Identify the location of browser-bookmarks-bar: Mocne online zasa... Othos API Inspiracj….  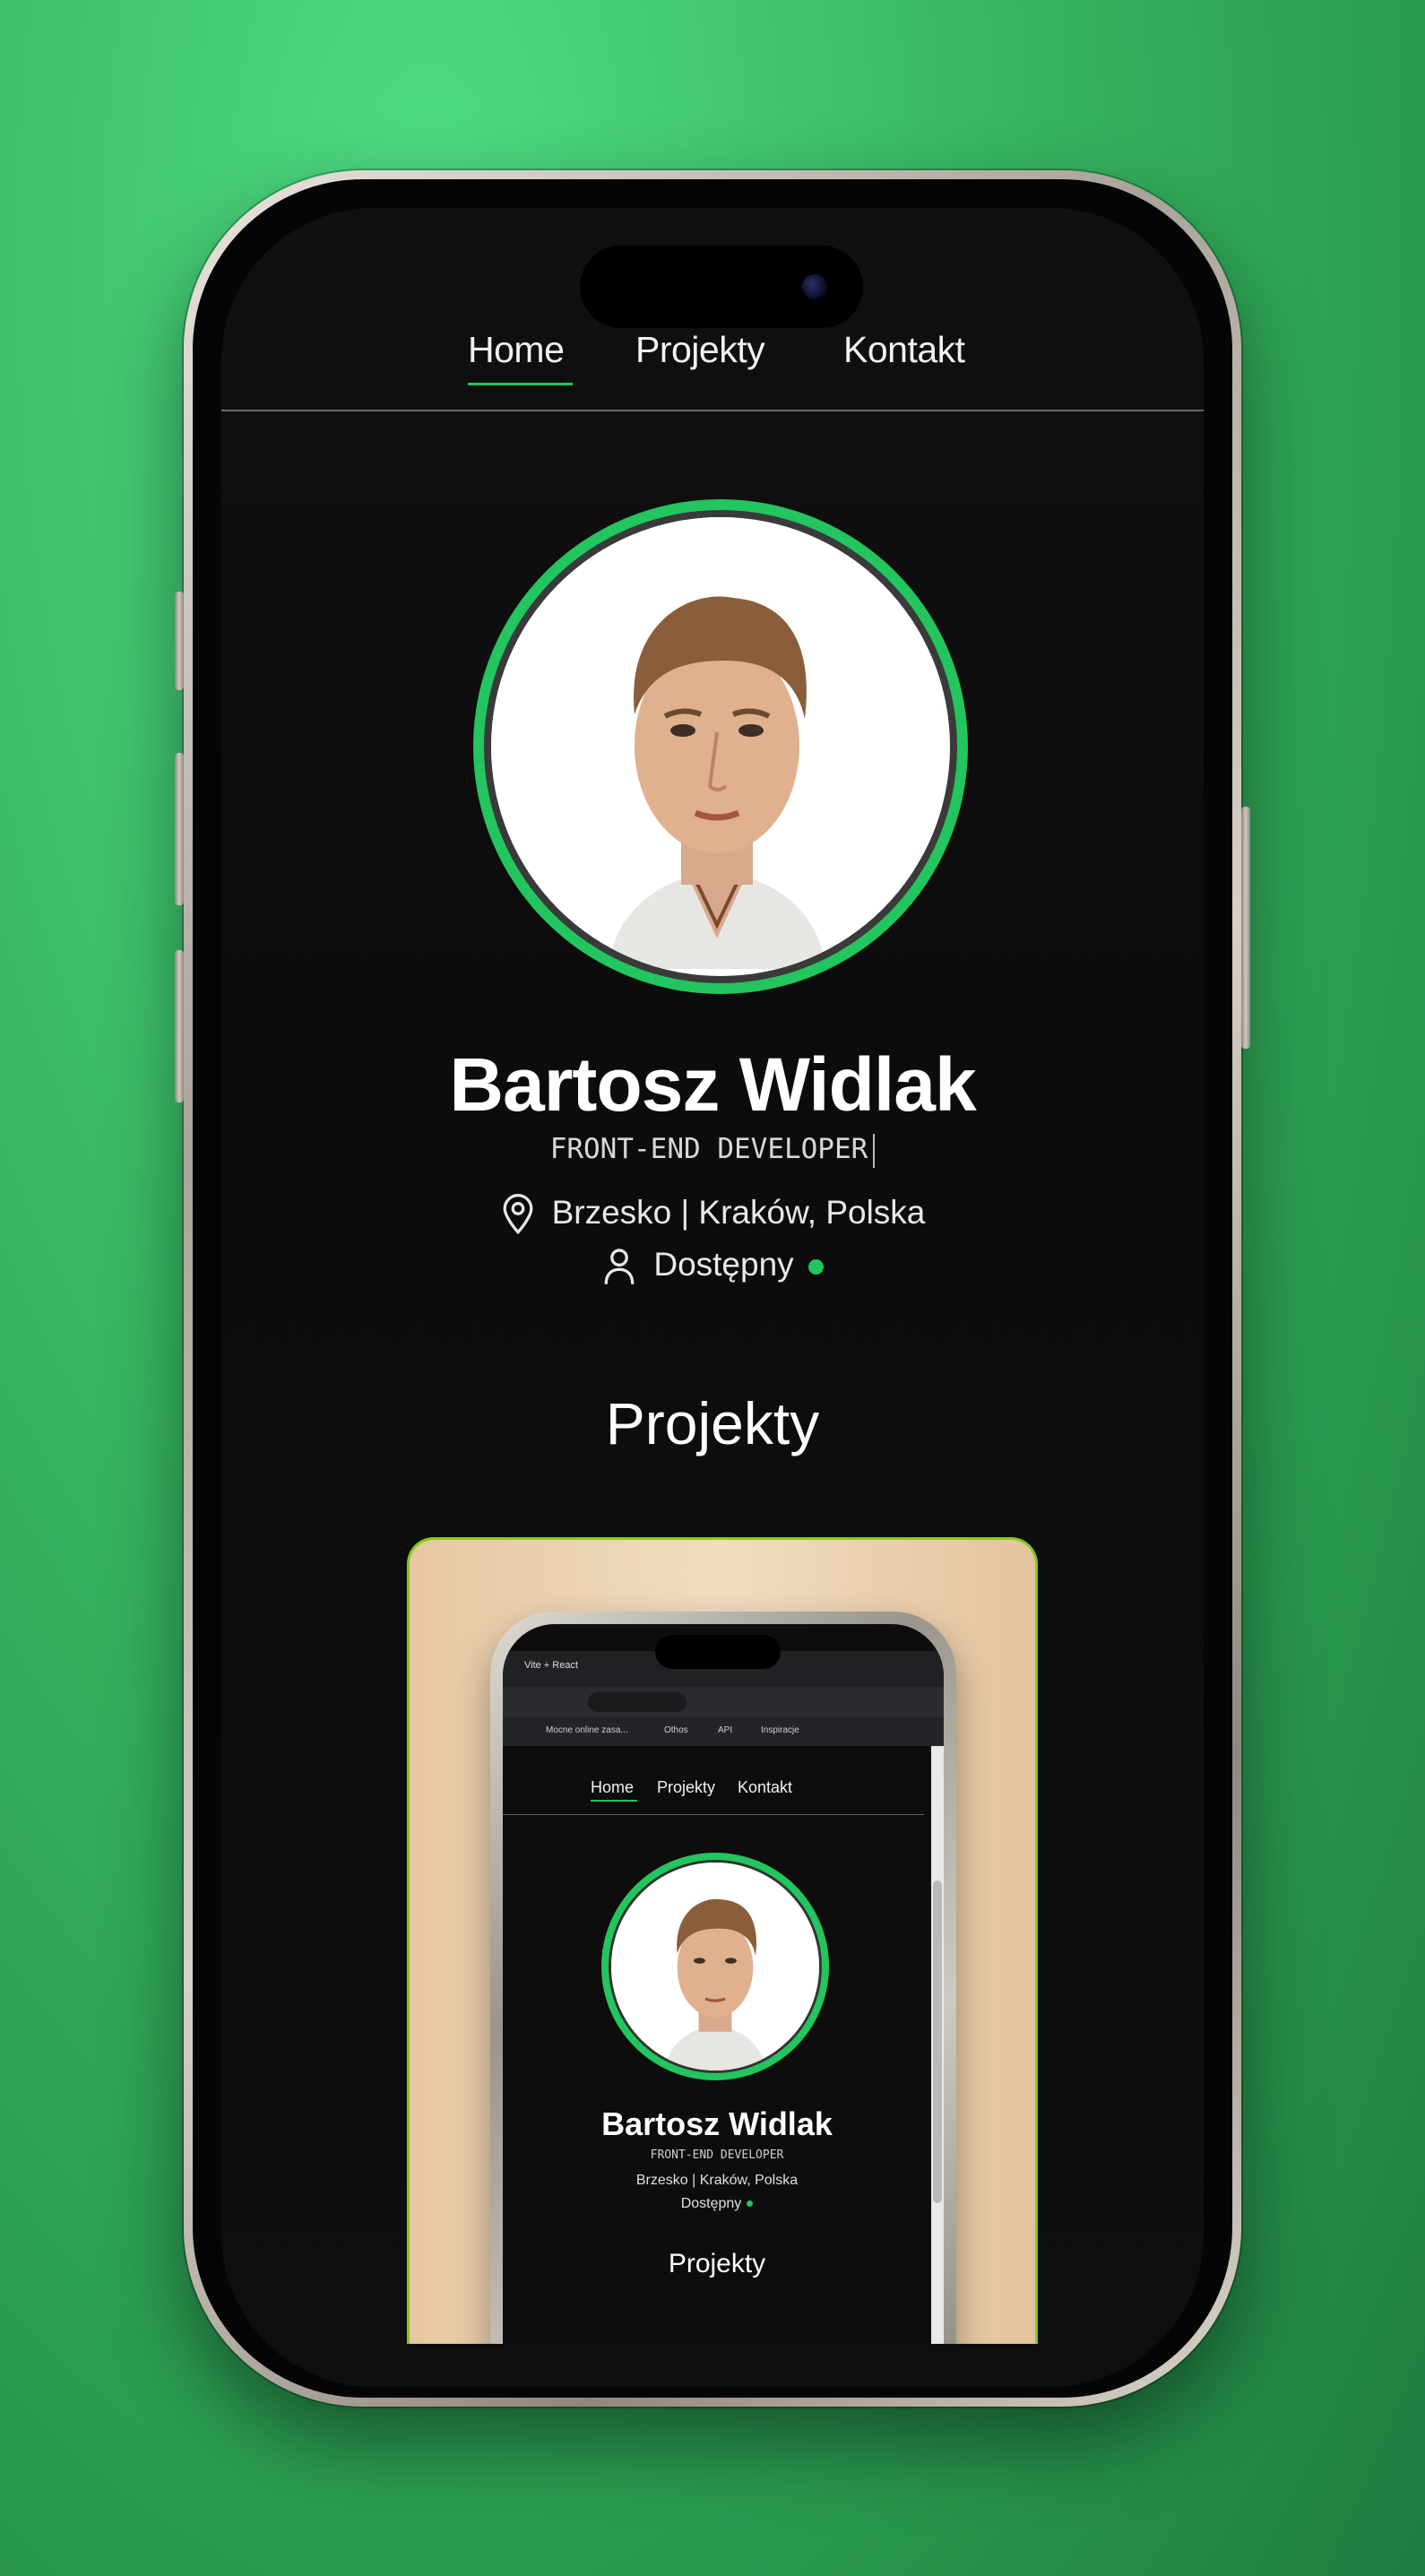
(723, 1731).